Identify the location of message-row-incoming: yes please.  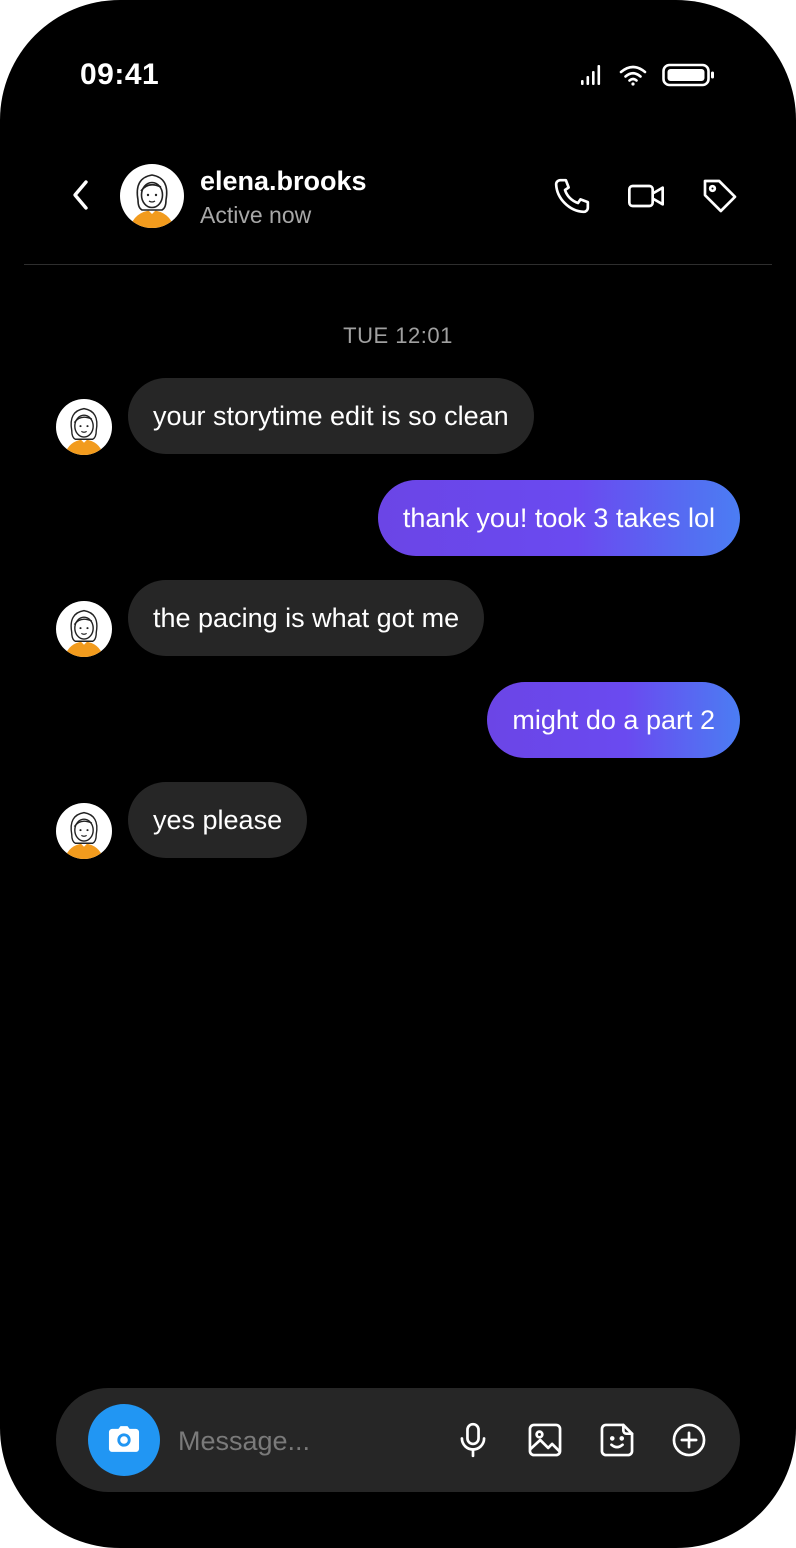
(398, 821).